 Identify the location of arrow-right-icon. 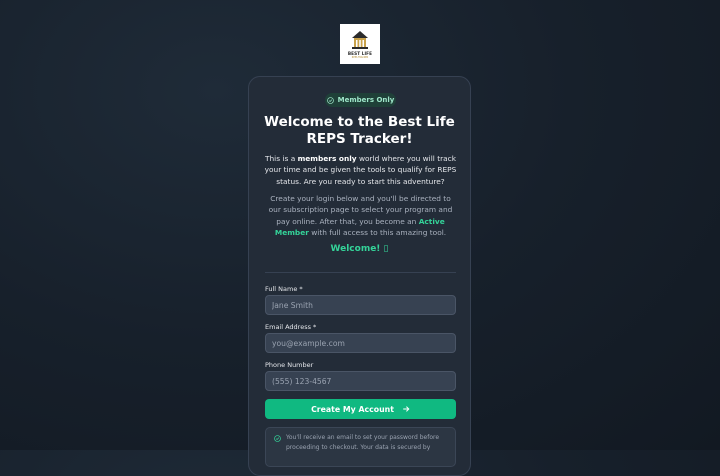
(406, 409).